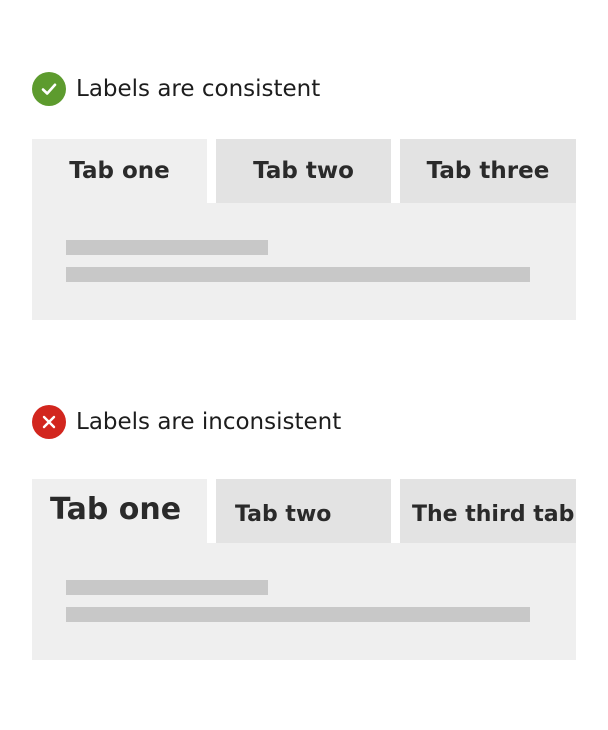  What do you see at coordinates (209, 421) in the screenshot?
I see `inconsistent-heading-text: Labels are inconsistent` at bounding box center [209, 421].